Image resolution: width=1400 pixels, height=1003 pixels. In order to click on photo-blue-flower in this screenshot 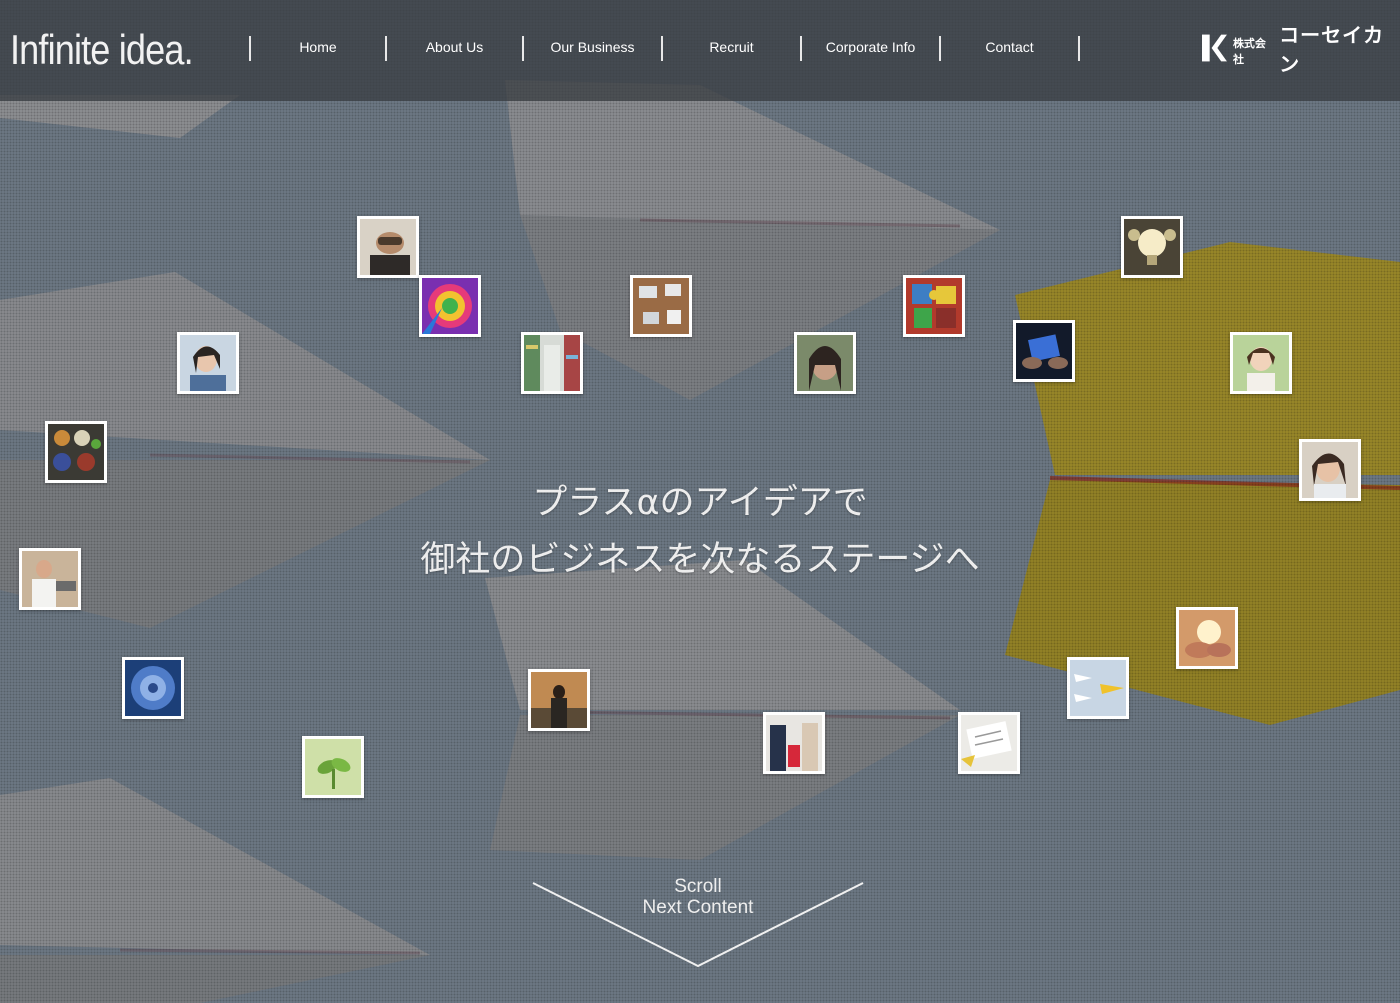, I will do `click(153, 688)`.